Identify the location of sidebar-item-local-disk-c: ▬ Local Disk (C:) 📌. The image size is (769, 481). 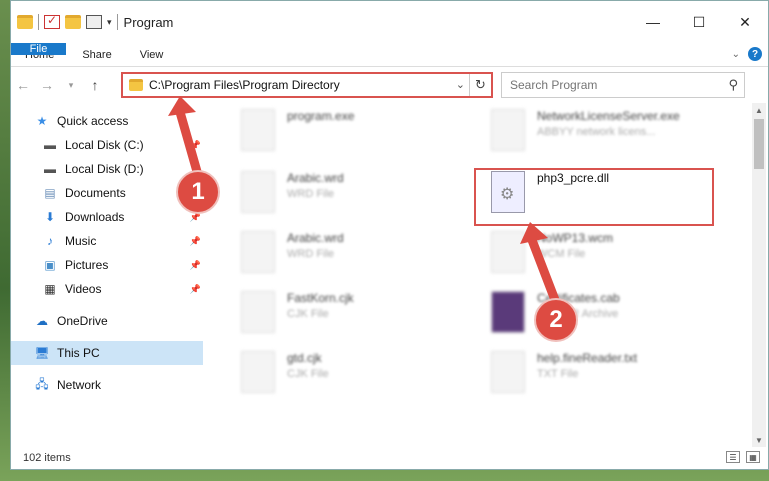
(107, 145).